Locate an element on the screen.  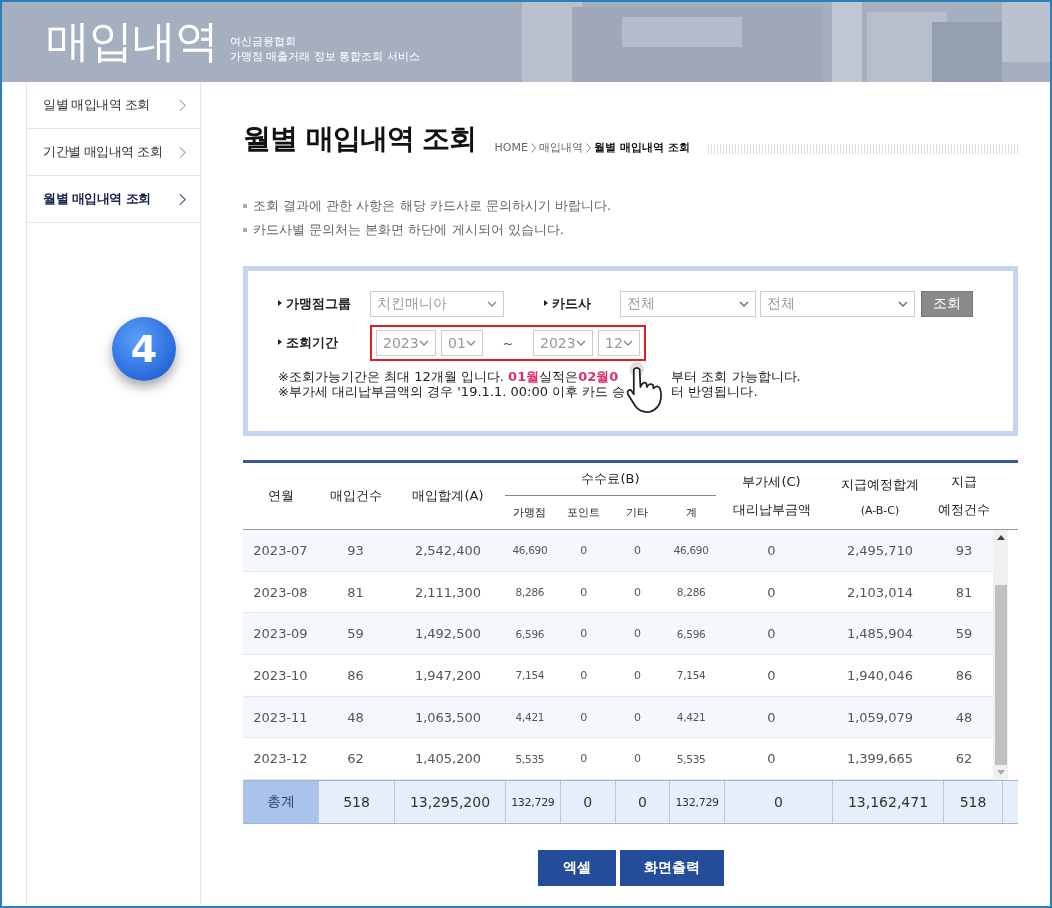
table-cell-text: 2,542,400 is located at coordinates (448, 550).